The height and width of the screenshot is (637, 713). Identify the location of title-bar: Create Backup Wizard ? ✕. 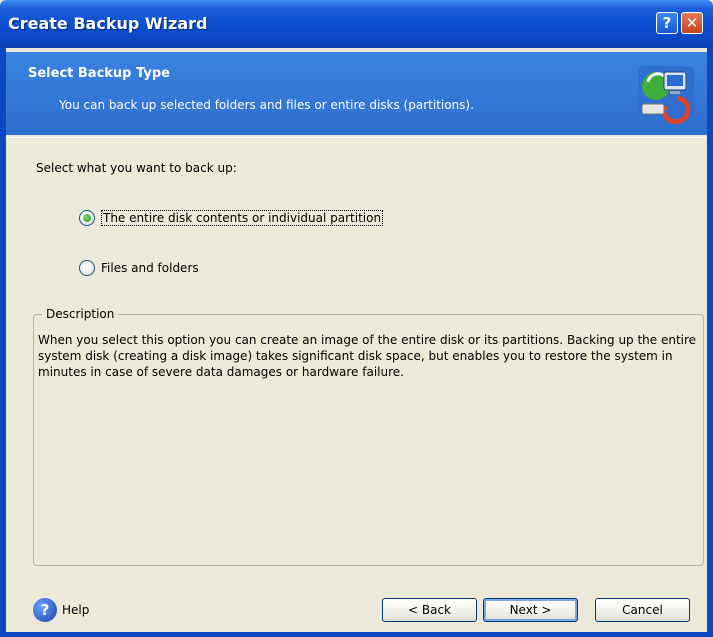
(356, 24).